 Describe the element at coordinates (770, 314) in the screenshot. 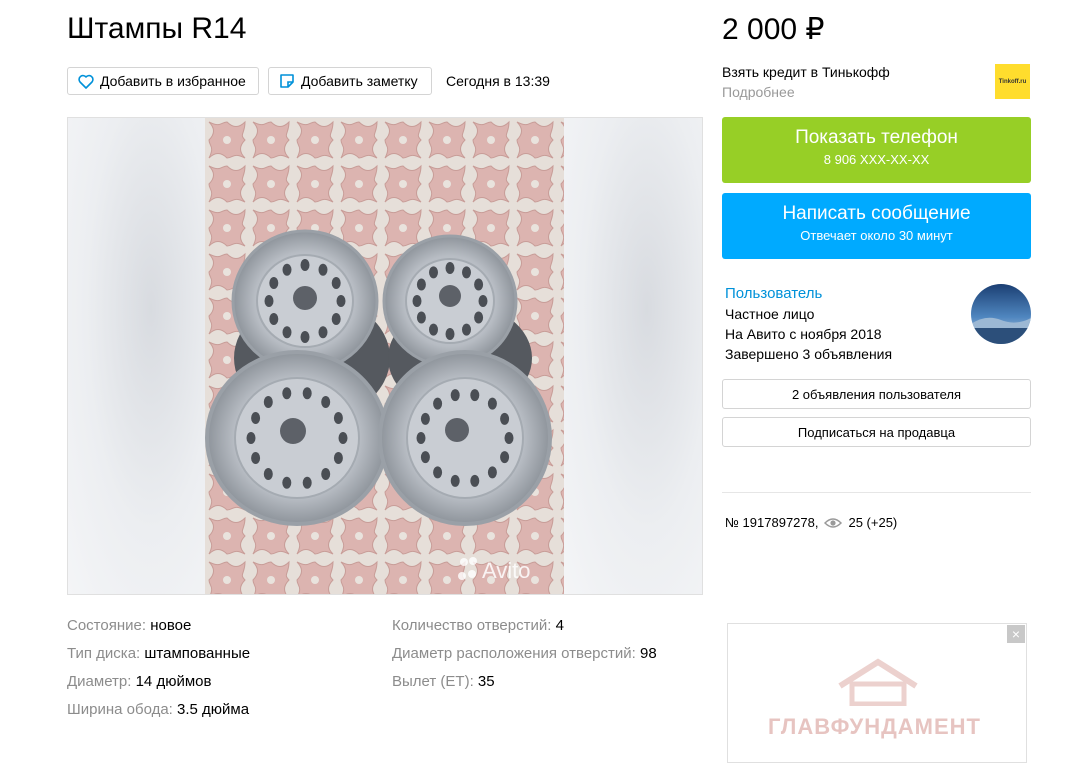

I see `seller-type: Частное лицо` at that location.